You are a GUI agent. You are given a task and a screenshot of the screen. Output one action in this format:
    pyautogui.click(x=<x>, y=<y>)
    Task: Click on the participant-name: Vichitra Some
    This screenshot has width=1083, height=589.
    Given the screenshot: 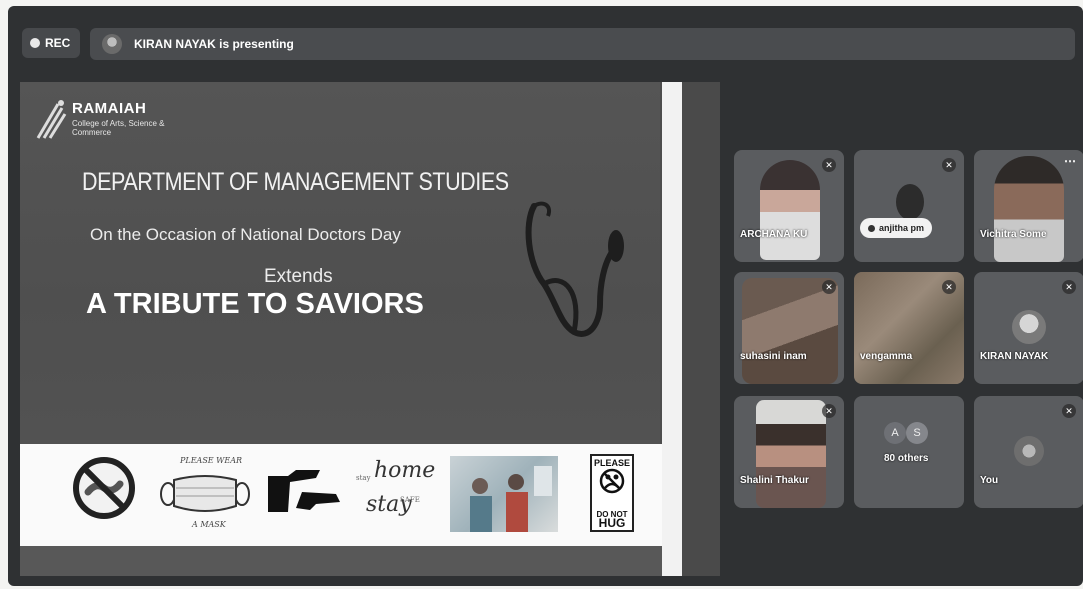 What is the action you would take?
    pyautogui.click(x=1013, y=234)
    